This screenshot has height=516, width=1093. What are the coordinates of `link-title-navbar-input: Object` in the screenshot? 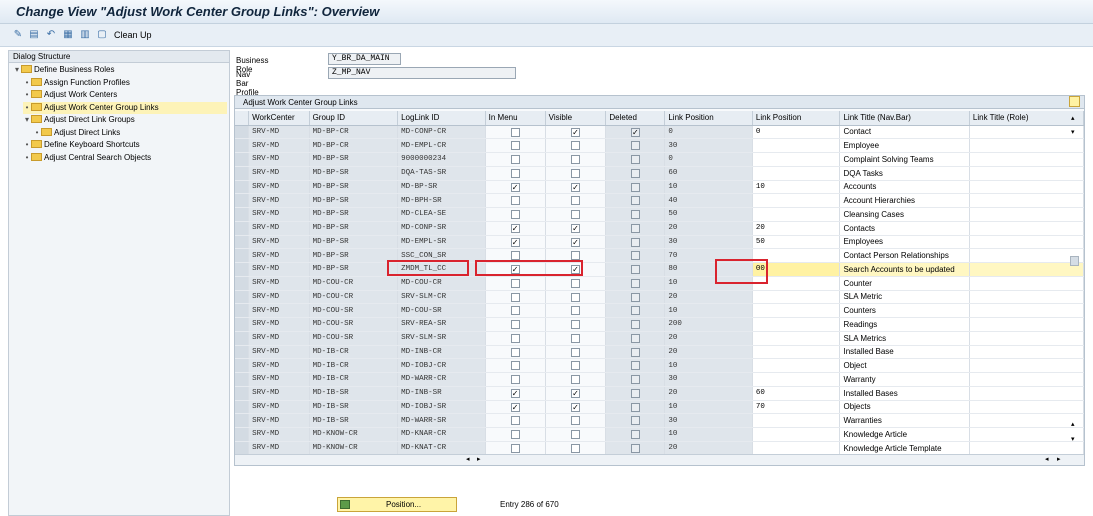 It's located at (904, 365).